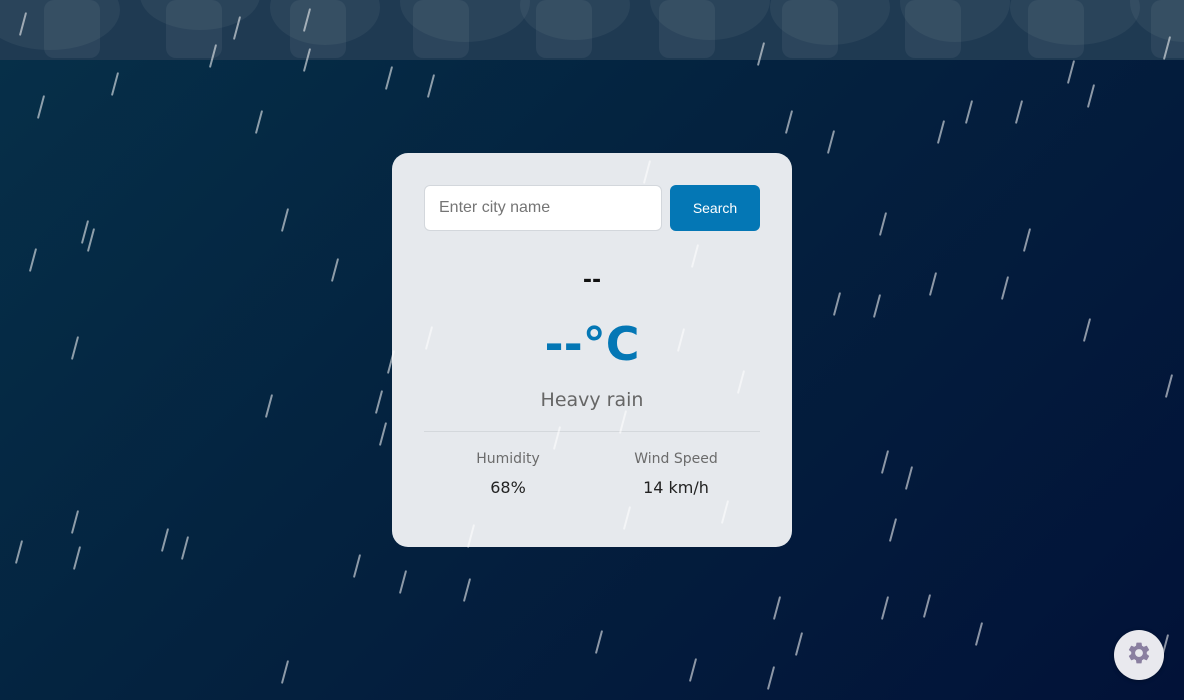 This screenshot has height=700, width=1184. Describe the element at coordinates (543, 208) in the screenshot. I see `city-search-input` at that location.